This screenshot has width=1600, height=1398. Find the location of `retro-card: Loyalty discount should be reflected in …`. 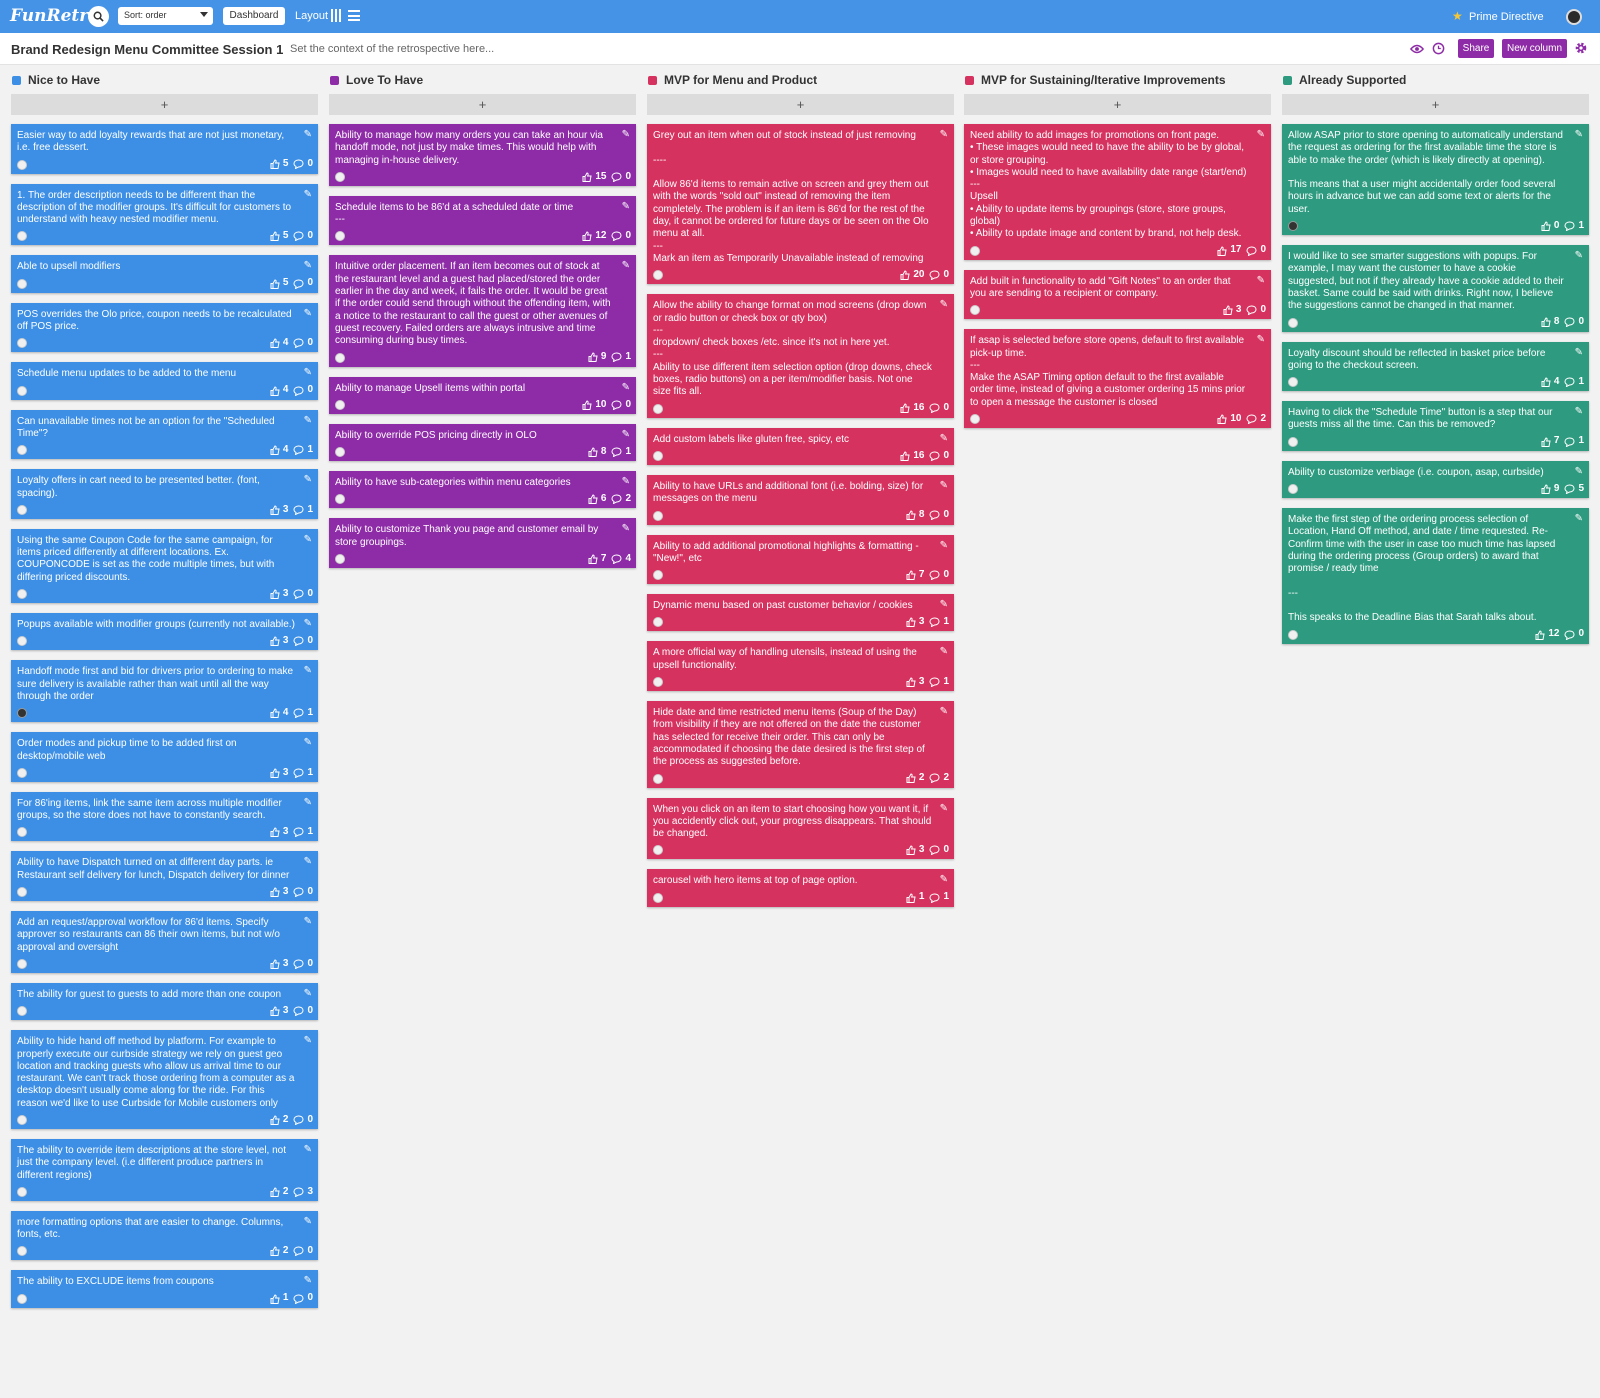

retro-card: Loyalty discount should be reflected in … is located at coordinates (1435, 366).